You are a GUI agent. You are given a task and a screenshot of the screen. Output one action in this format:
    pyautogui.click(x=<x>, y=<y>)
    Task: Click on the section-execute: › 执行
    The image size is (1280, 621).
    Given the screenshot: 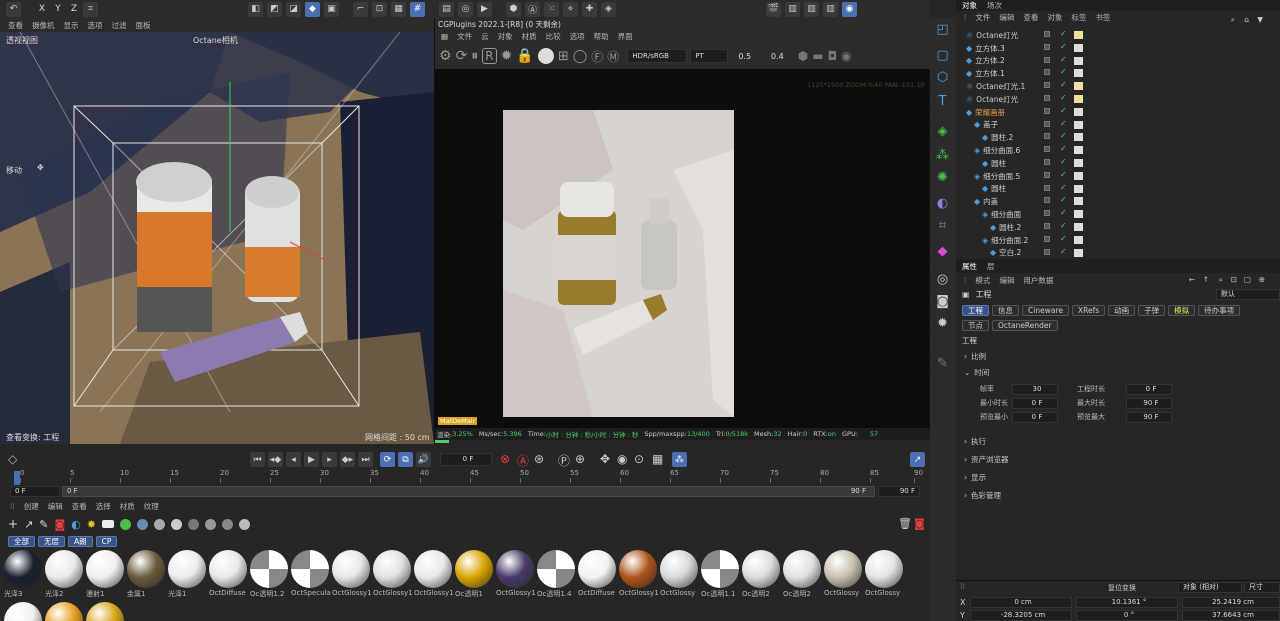 What is the action you would take?
    pyautogui.click(x=1118, y=441)
    